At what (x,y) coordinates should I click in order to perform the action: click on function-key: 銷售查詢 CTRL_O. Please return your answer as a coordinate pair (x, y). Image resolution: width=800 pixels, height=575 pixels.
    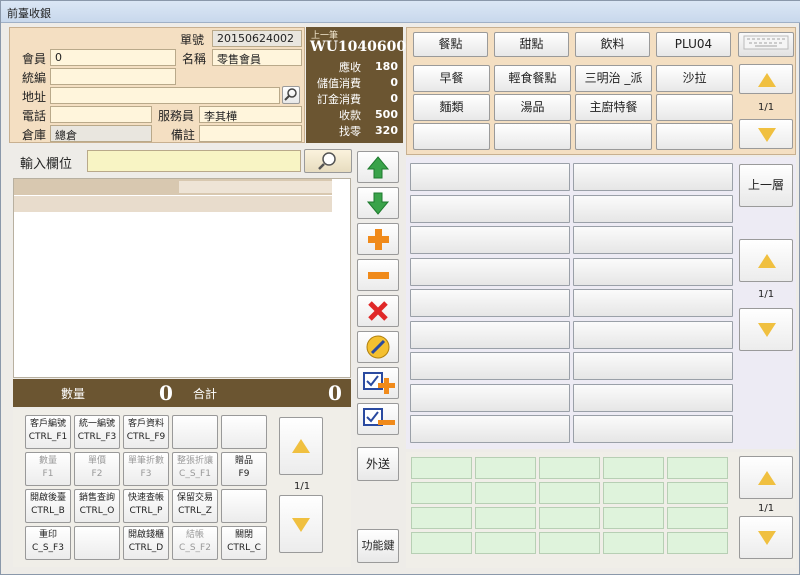
    Looking at the image, I should click on (97, 506).